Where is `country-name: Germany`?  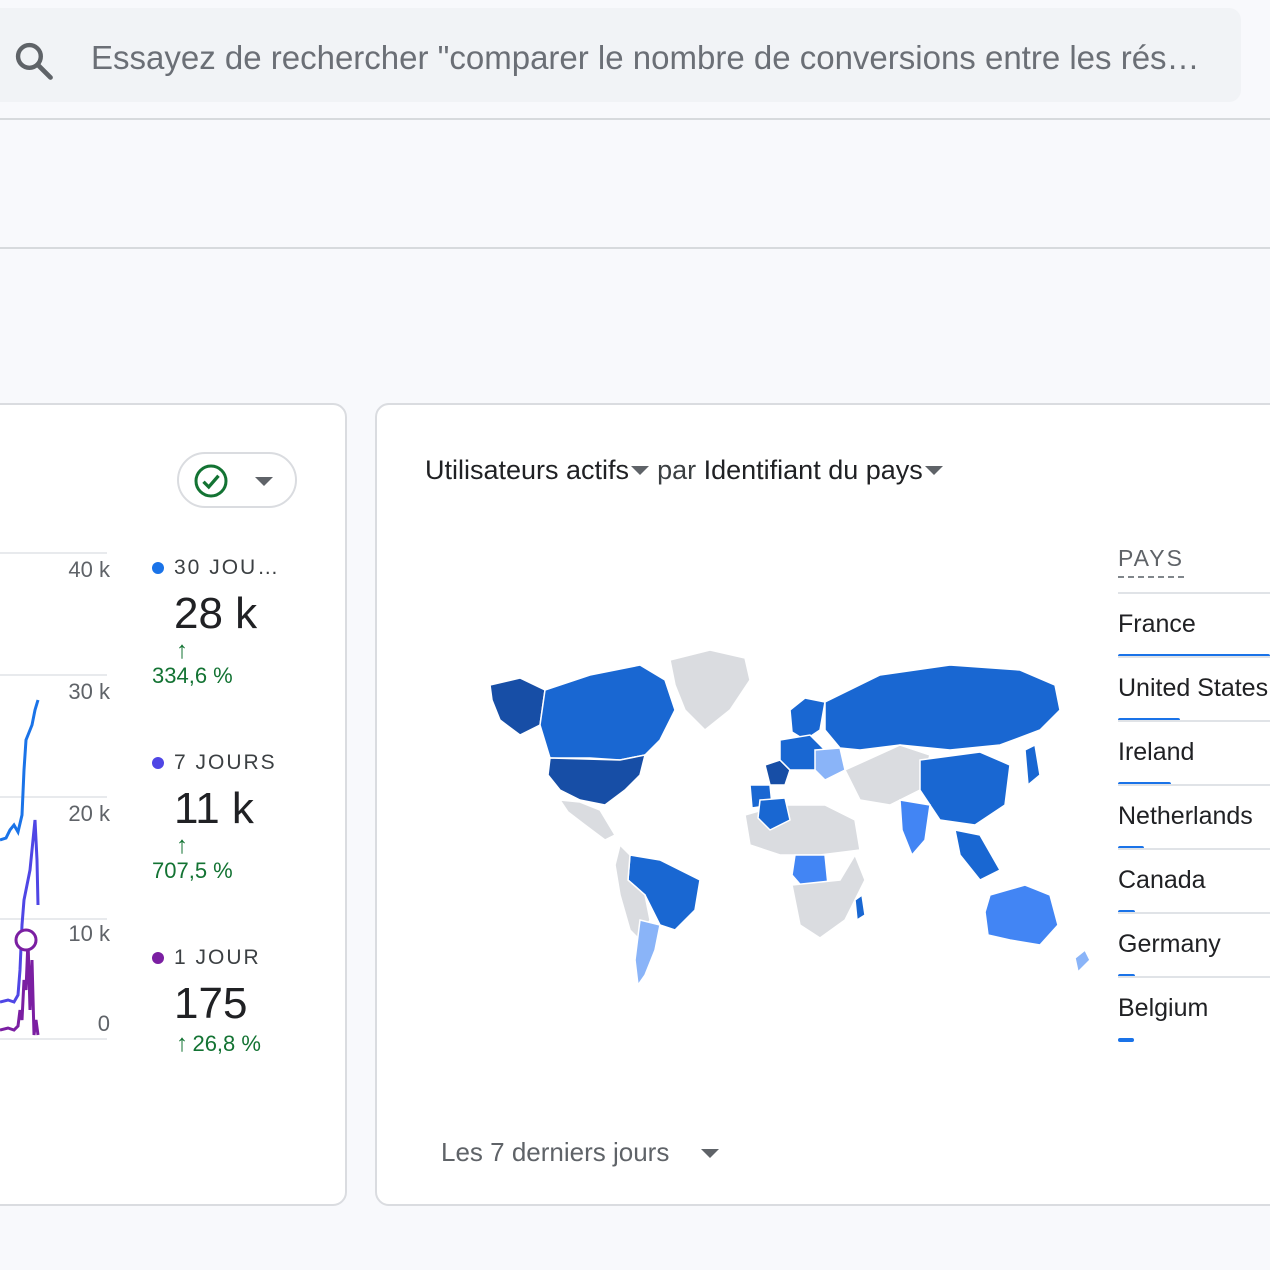
country-name: Germany is located at coordinates (1169, 944).